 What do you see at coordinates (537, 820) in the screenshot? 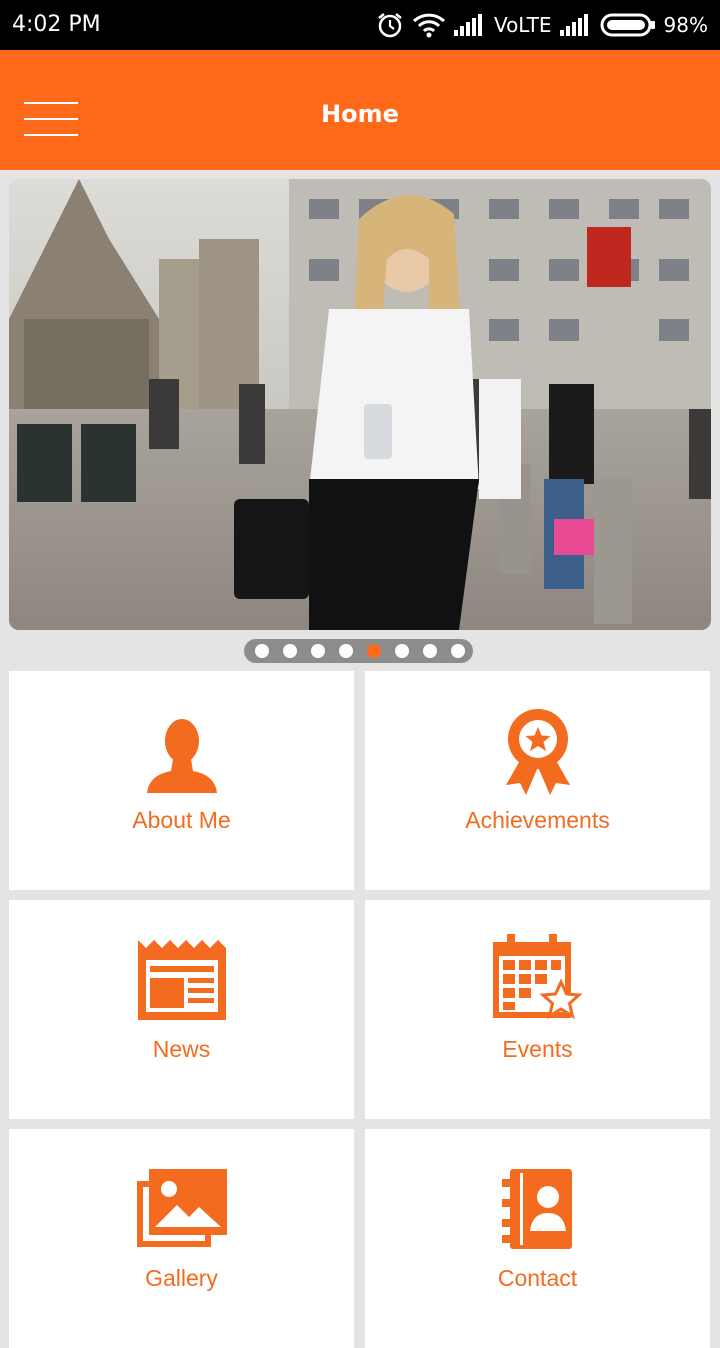
I see `tile-label: Achievements` at bounding box center [537, 820].